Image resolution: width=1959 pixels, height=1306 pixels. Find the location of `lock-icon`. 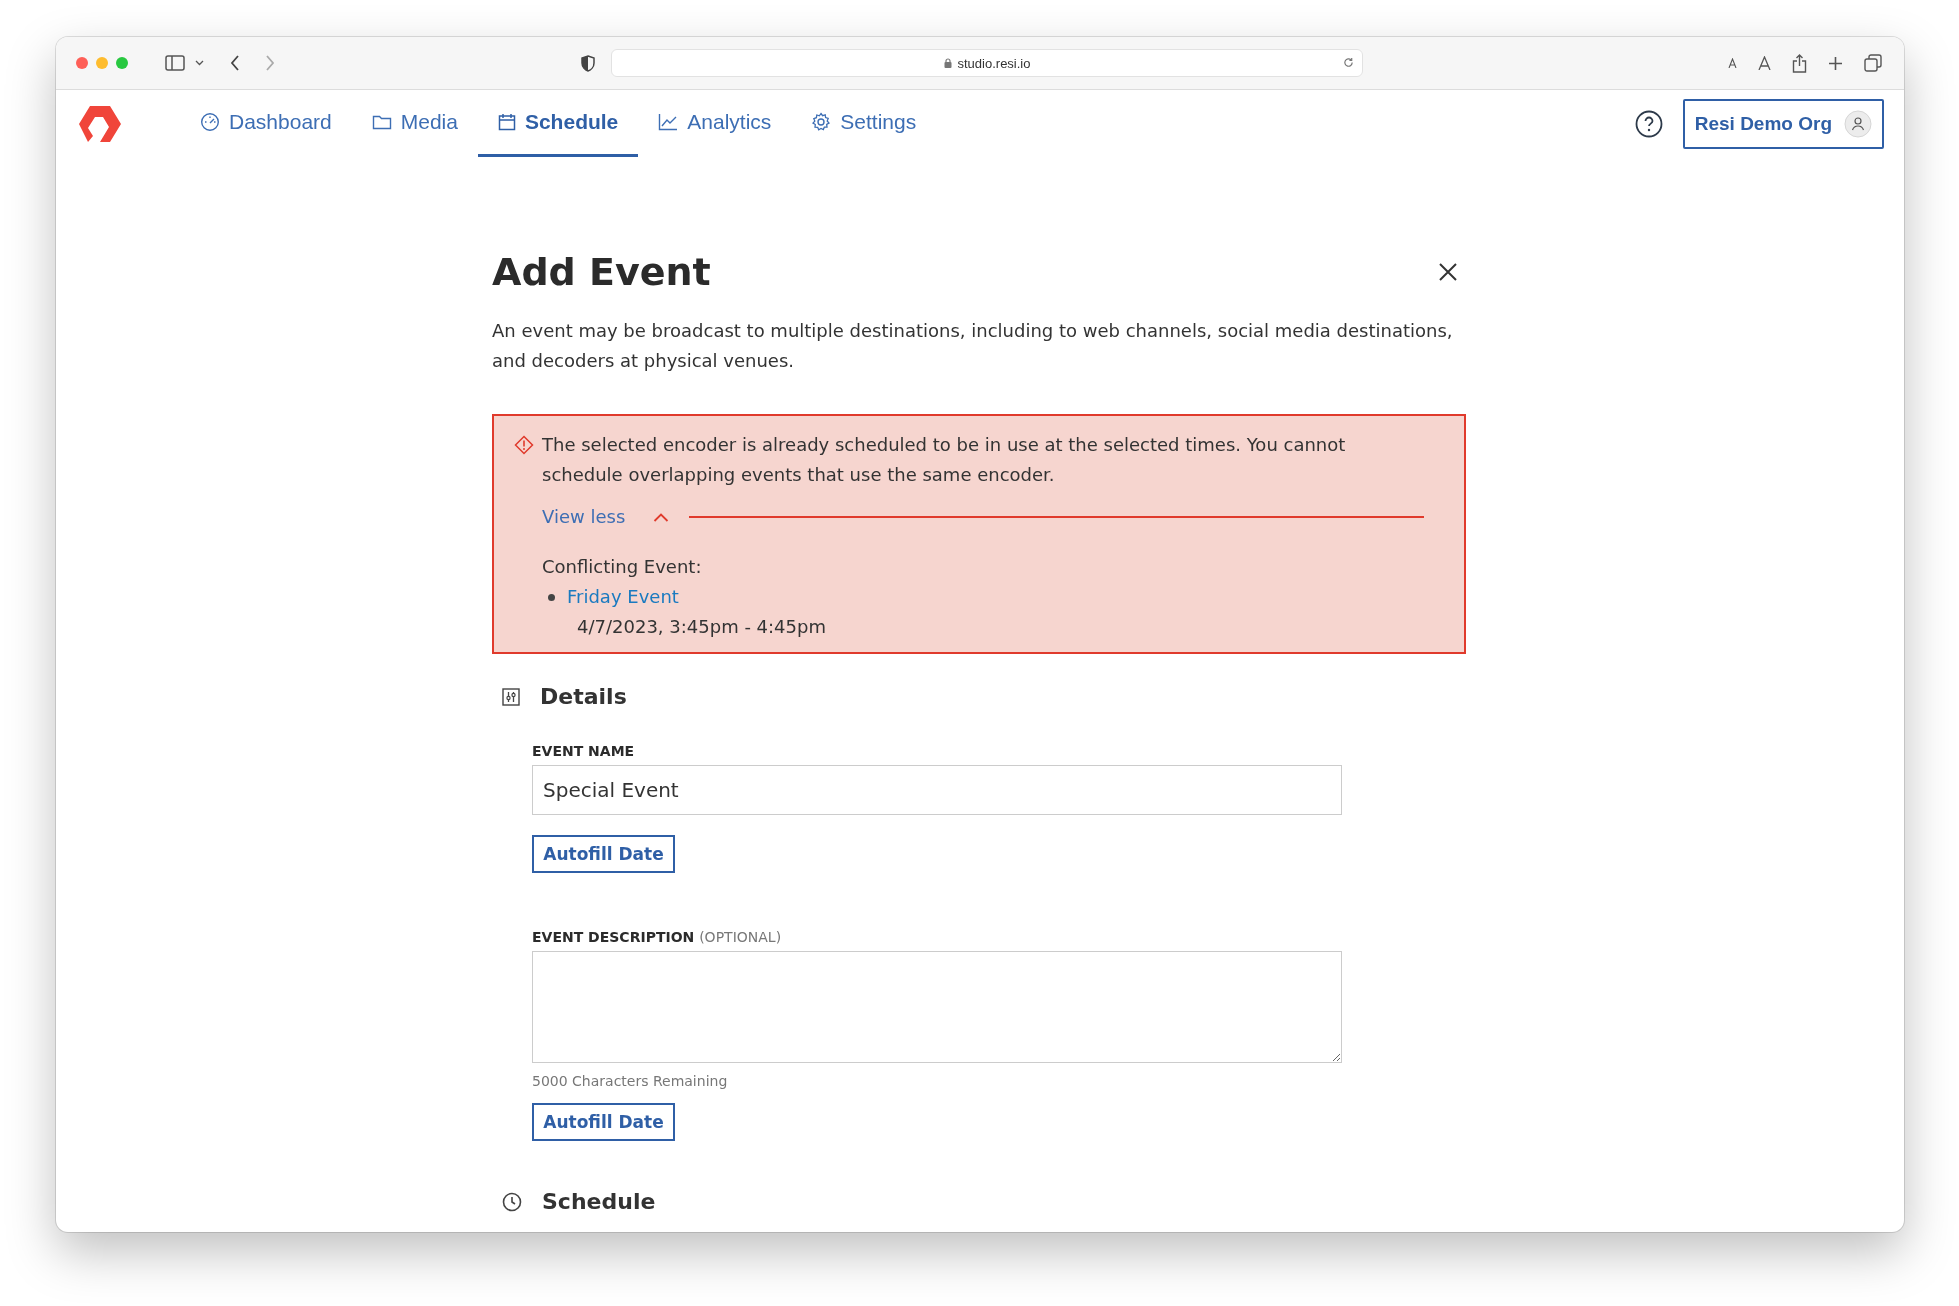

lock-icon is located at coordinates (947, 63).